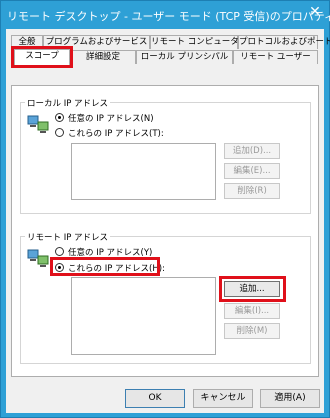 The width and height of the screenshot is (330, 418). I want to click on tab-remote-computers: リモート コンピューター, so click(198, 42).